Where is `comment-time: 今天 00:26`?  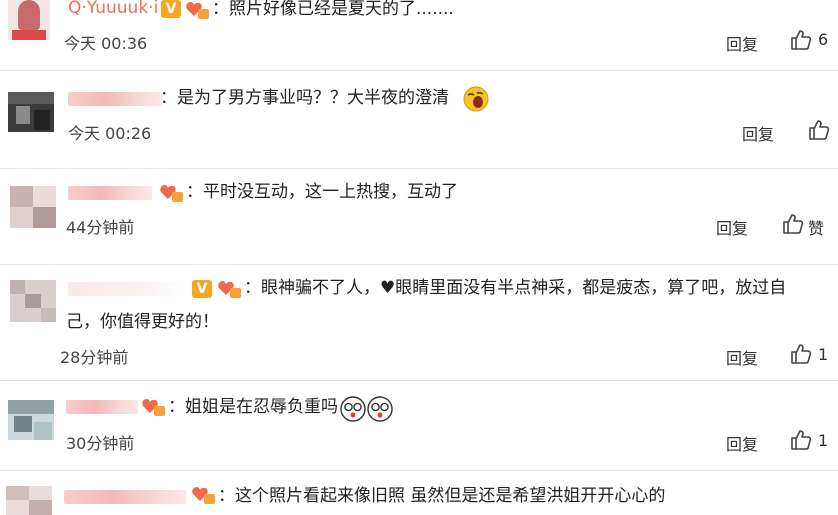 comment-time: 今天 00:26 is located at coordinates (110, 133).